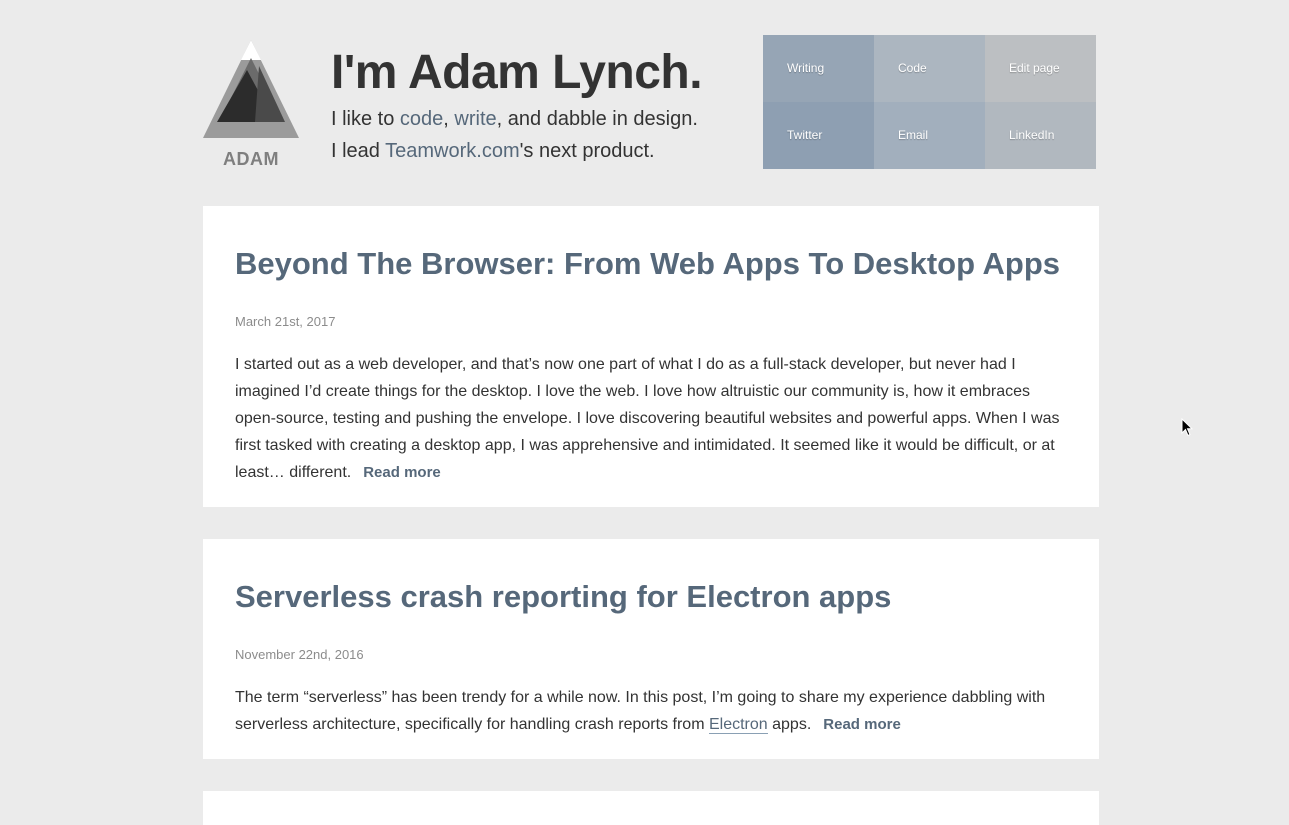 The width and height of the screenshot is (1289, 825). I want to click on teamwork-link: Teamwork.com, so click(452, 151).